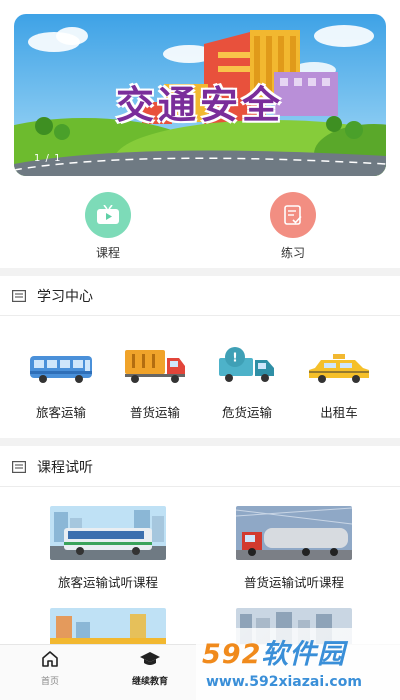 This screenshot has height=700, width=400. I want to click on study-item-label: 出租车, so click(339, 412).